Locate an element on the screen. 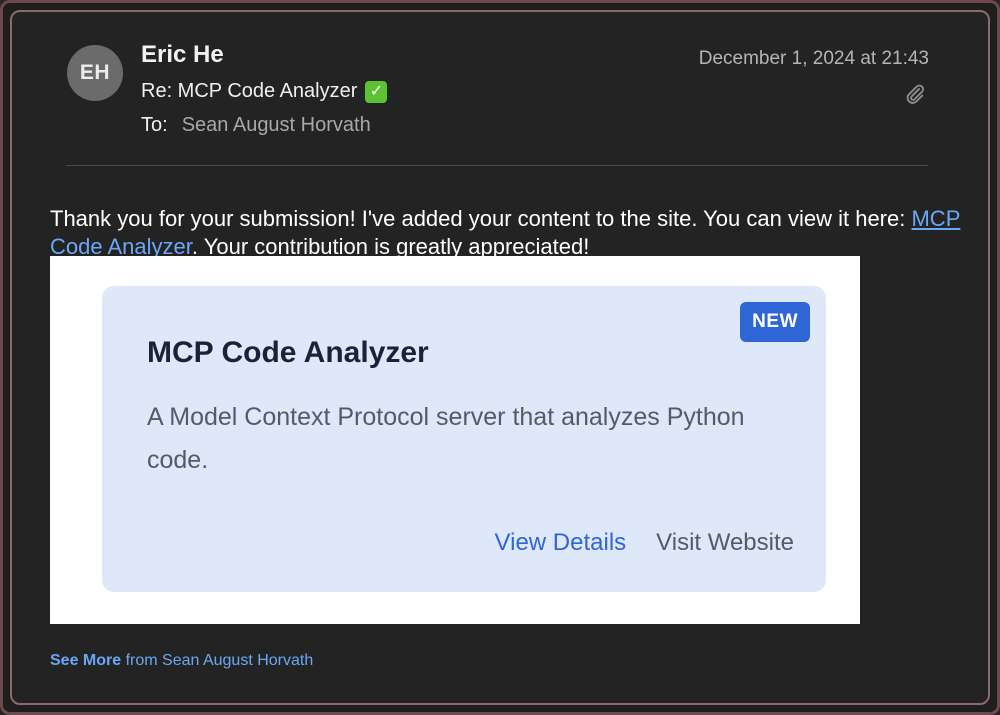  see-more-link: See More is located at coordinates (85, 660).